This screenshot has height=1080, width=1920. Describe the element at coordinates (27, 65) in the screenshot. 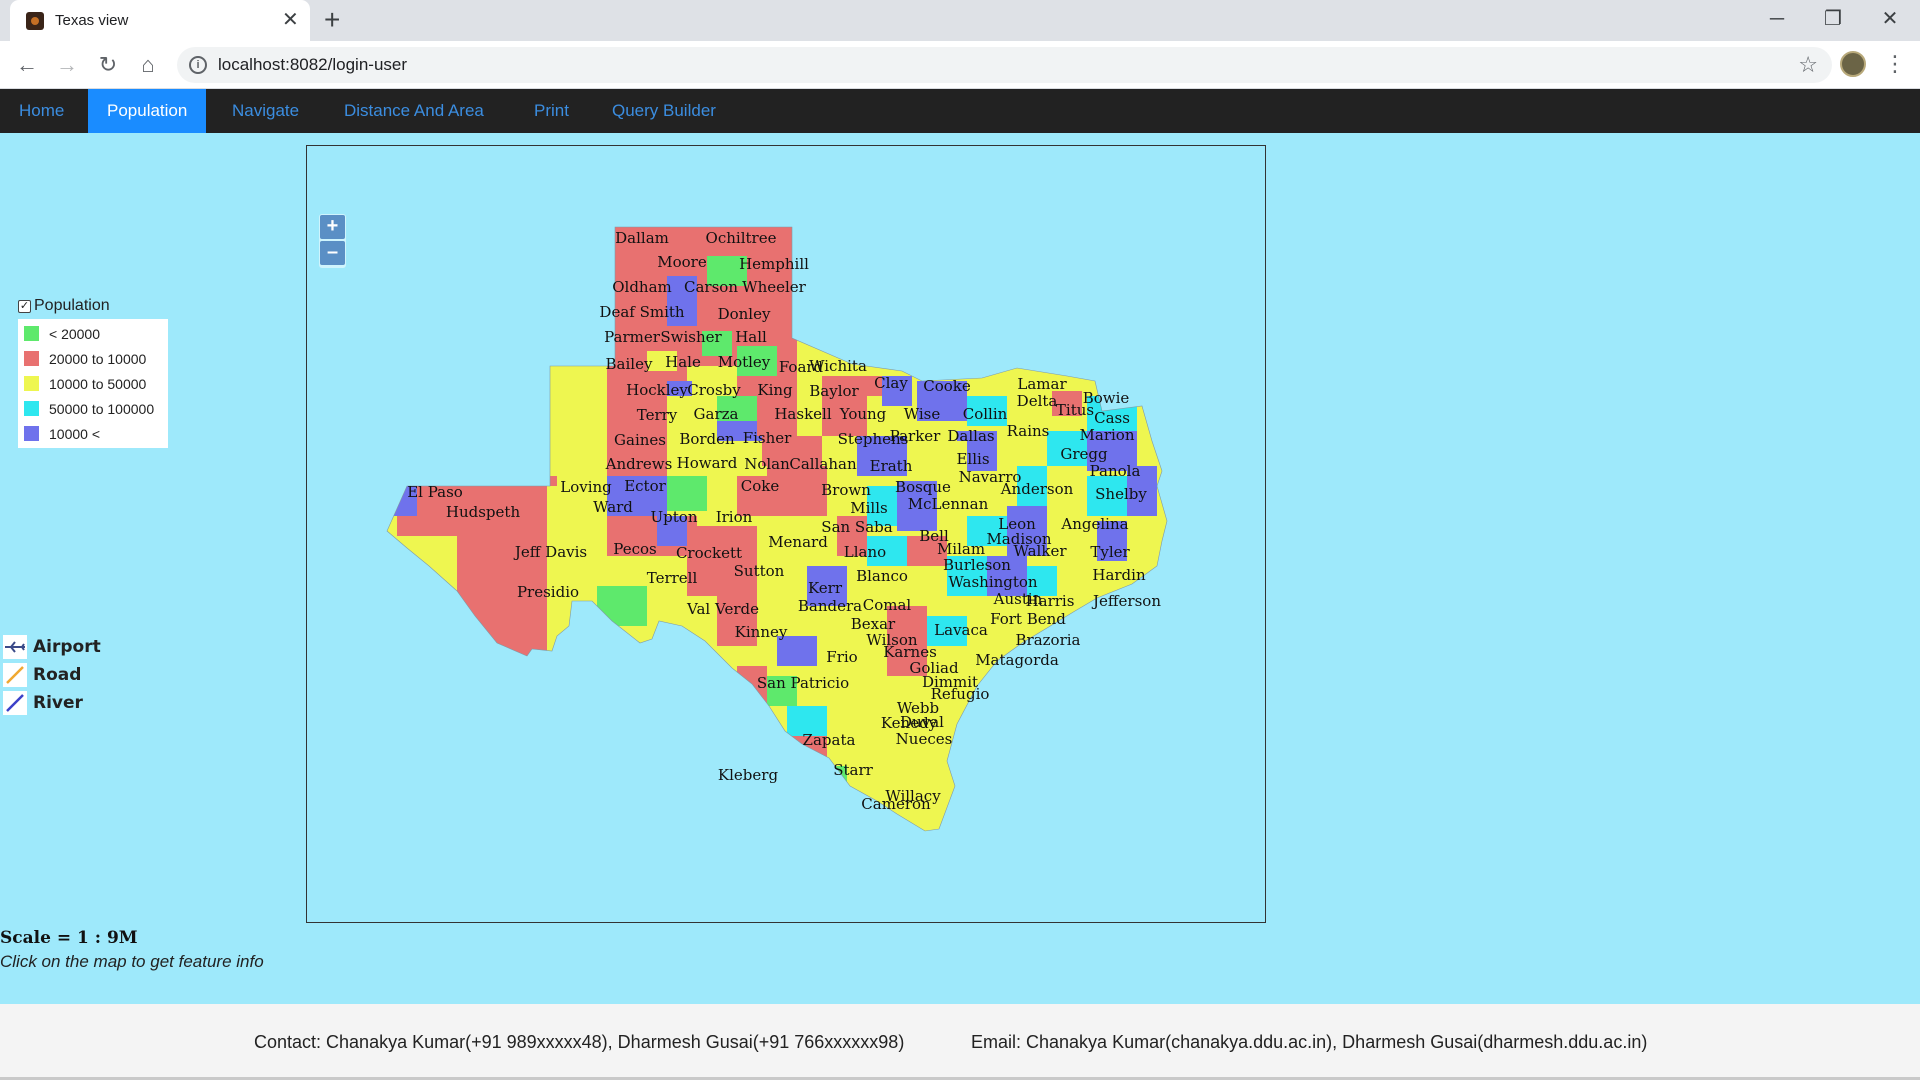

I see `back-arrow-icon: ←` at that location.